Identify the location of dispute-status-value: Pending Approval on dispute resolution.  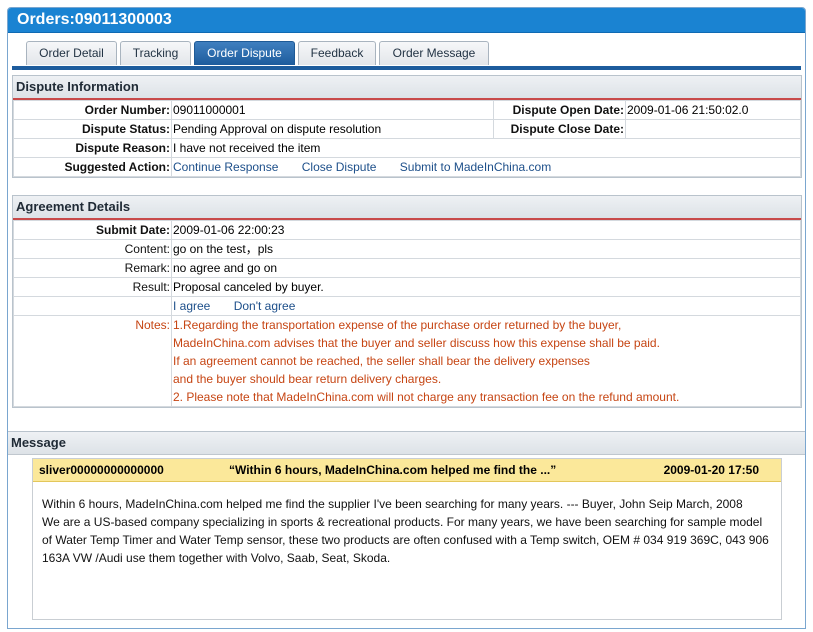
(332, 129).